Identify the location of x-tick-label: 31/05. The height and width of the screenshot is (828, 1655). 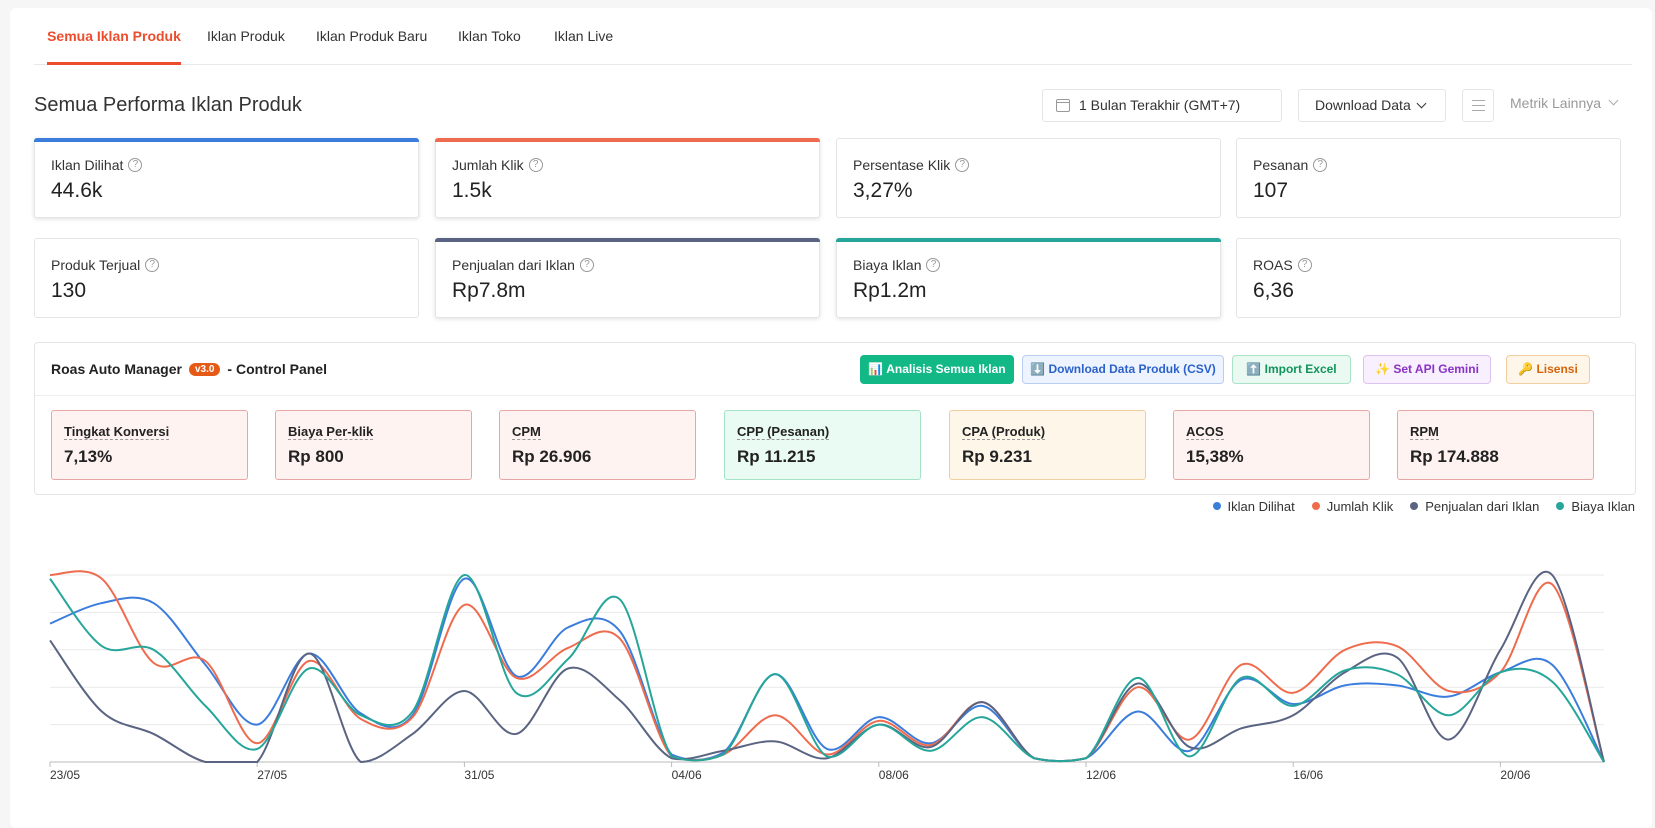
(479, 775).